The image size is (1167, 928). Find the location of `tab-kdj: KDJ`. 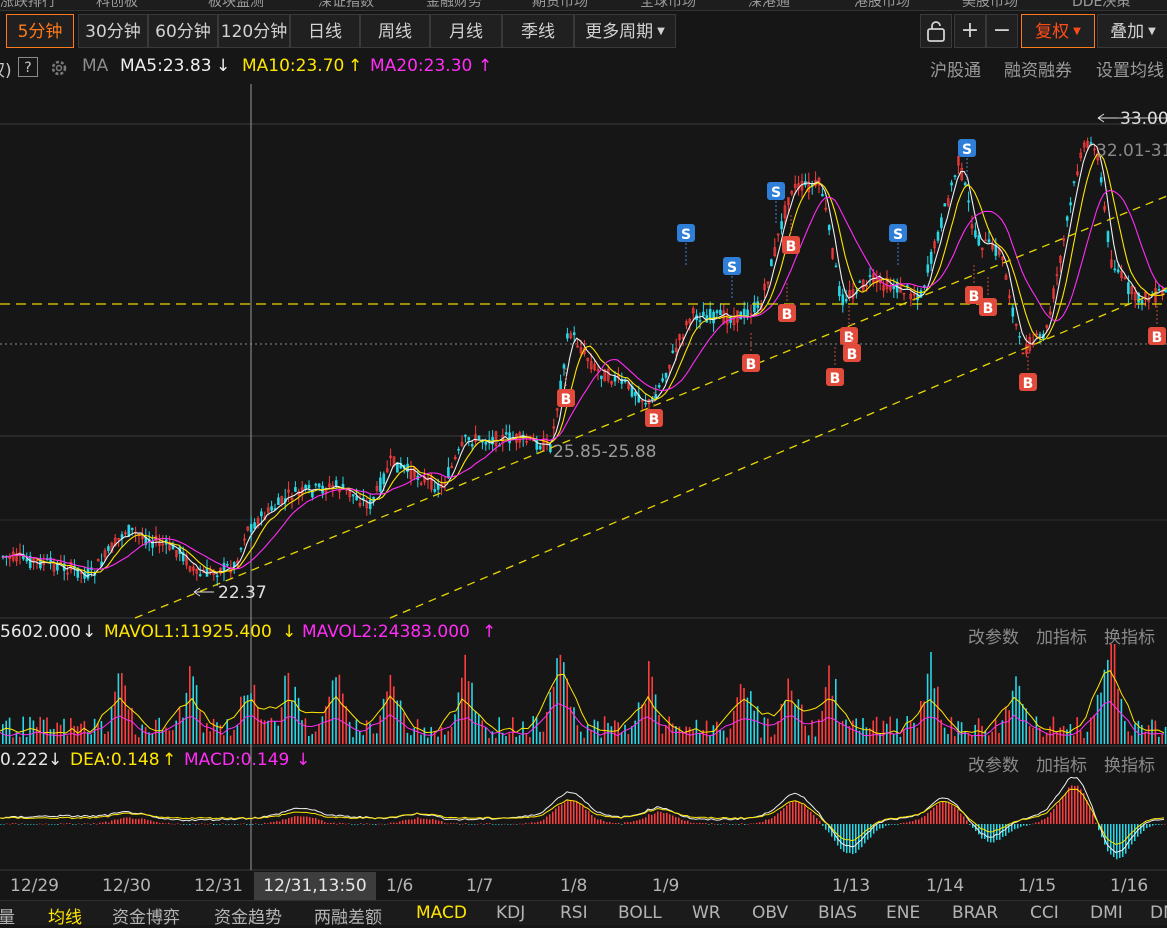

tab-kdj: KDJ is located at coordinates (510, 913).